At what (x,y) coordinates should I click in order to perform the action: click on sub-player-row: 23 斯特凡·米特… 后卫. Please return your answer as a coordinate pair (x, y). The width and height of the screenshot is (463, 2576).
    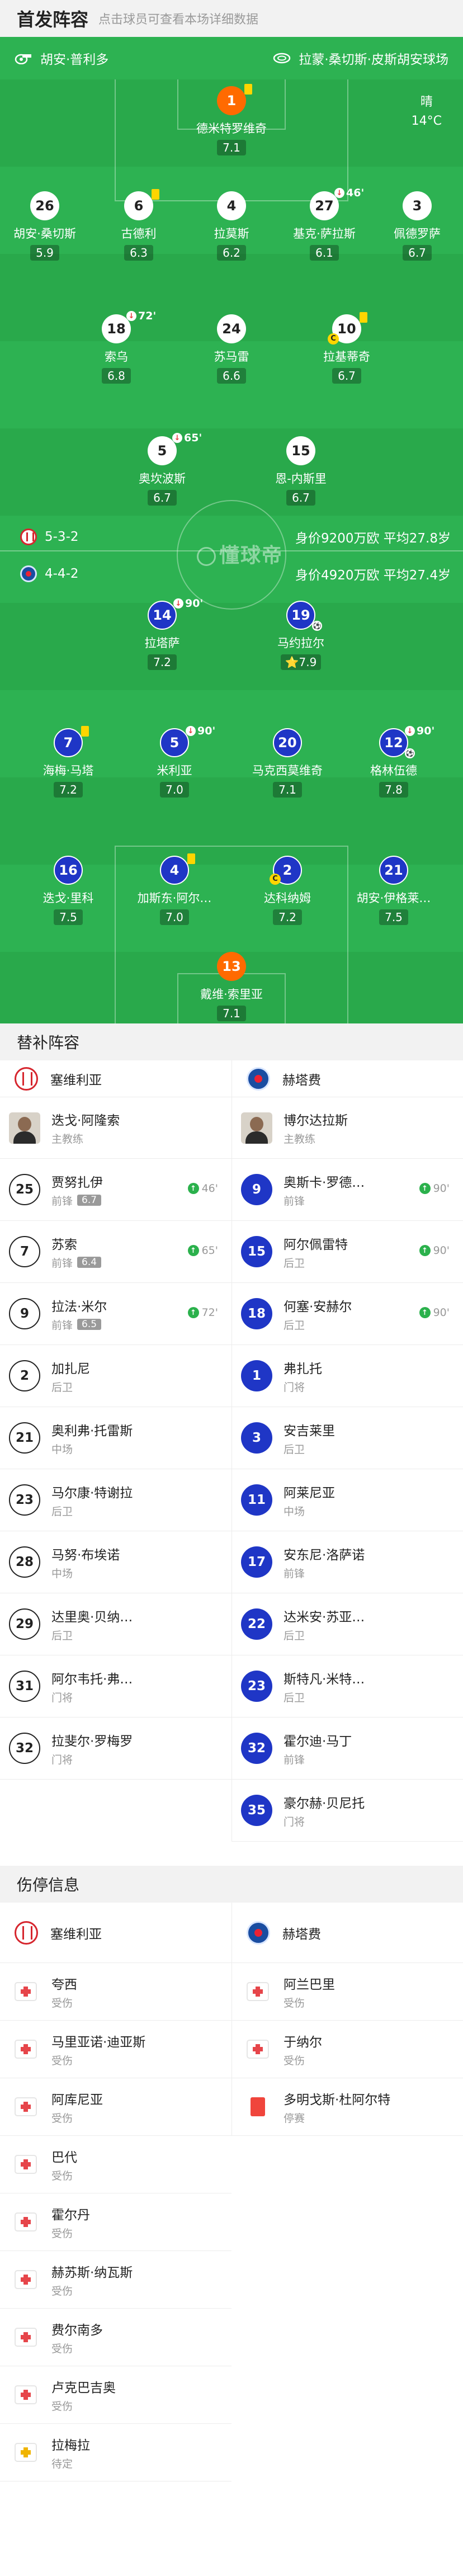
    Looking at the image, I should click on (348, 1686).